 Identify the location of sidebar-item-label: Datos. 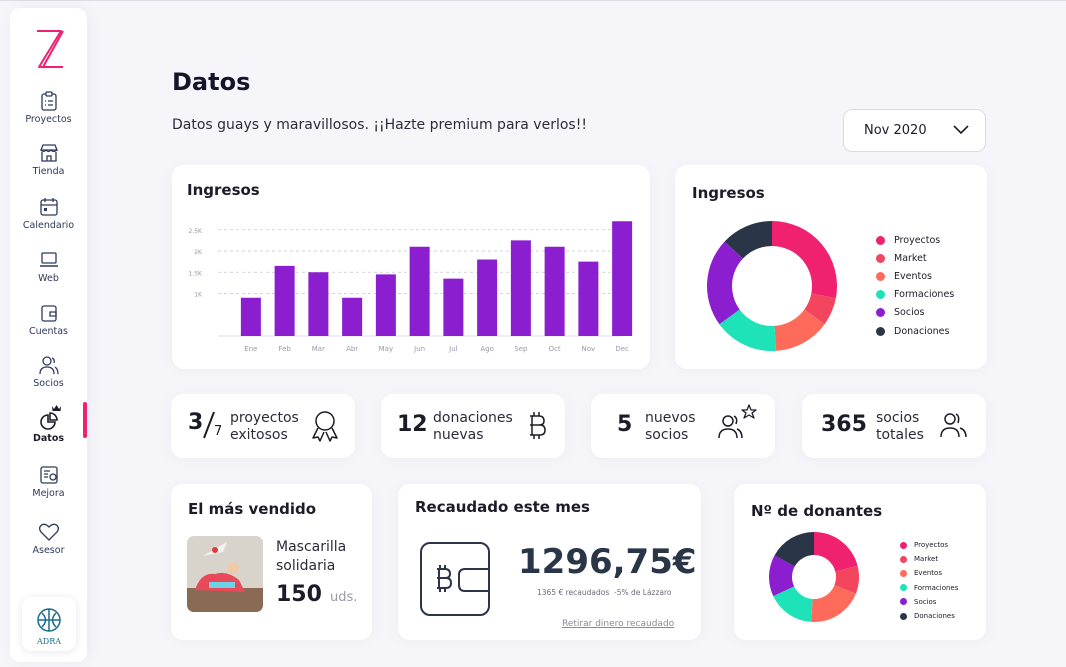
(48, 438).